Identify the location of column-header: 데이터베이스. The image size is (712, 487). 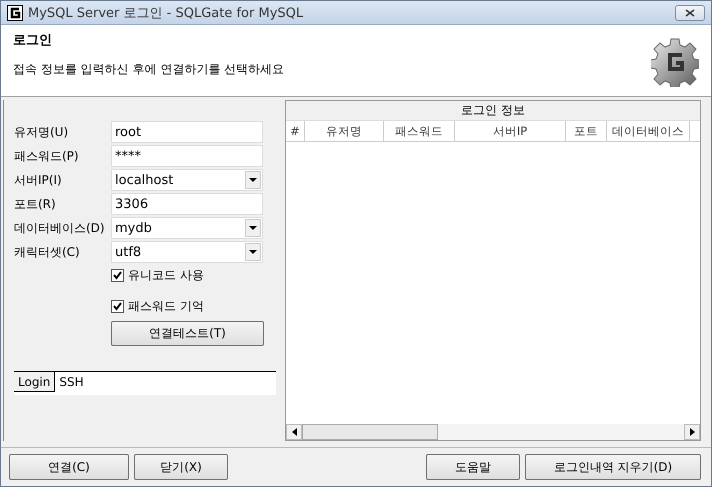
(648, 131).